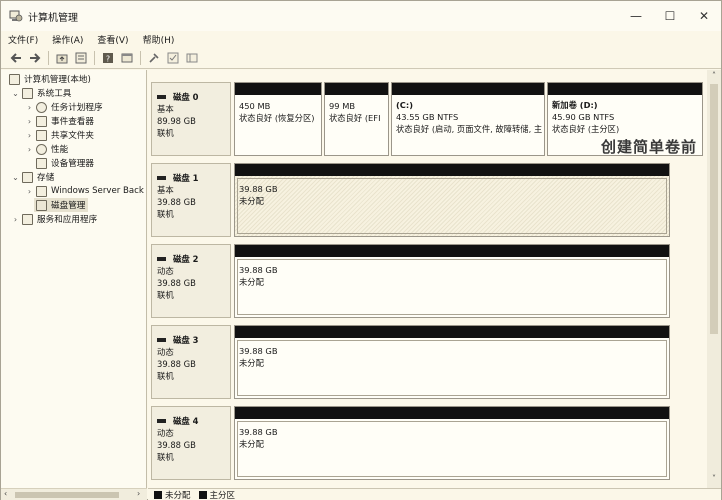  I want to click on disk-pane-vertical-scrollbar: ˄ ˅, so click(714, 279).